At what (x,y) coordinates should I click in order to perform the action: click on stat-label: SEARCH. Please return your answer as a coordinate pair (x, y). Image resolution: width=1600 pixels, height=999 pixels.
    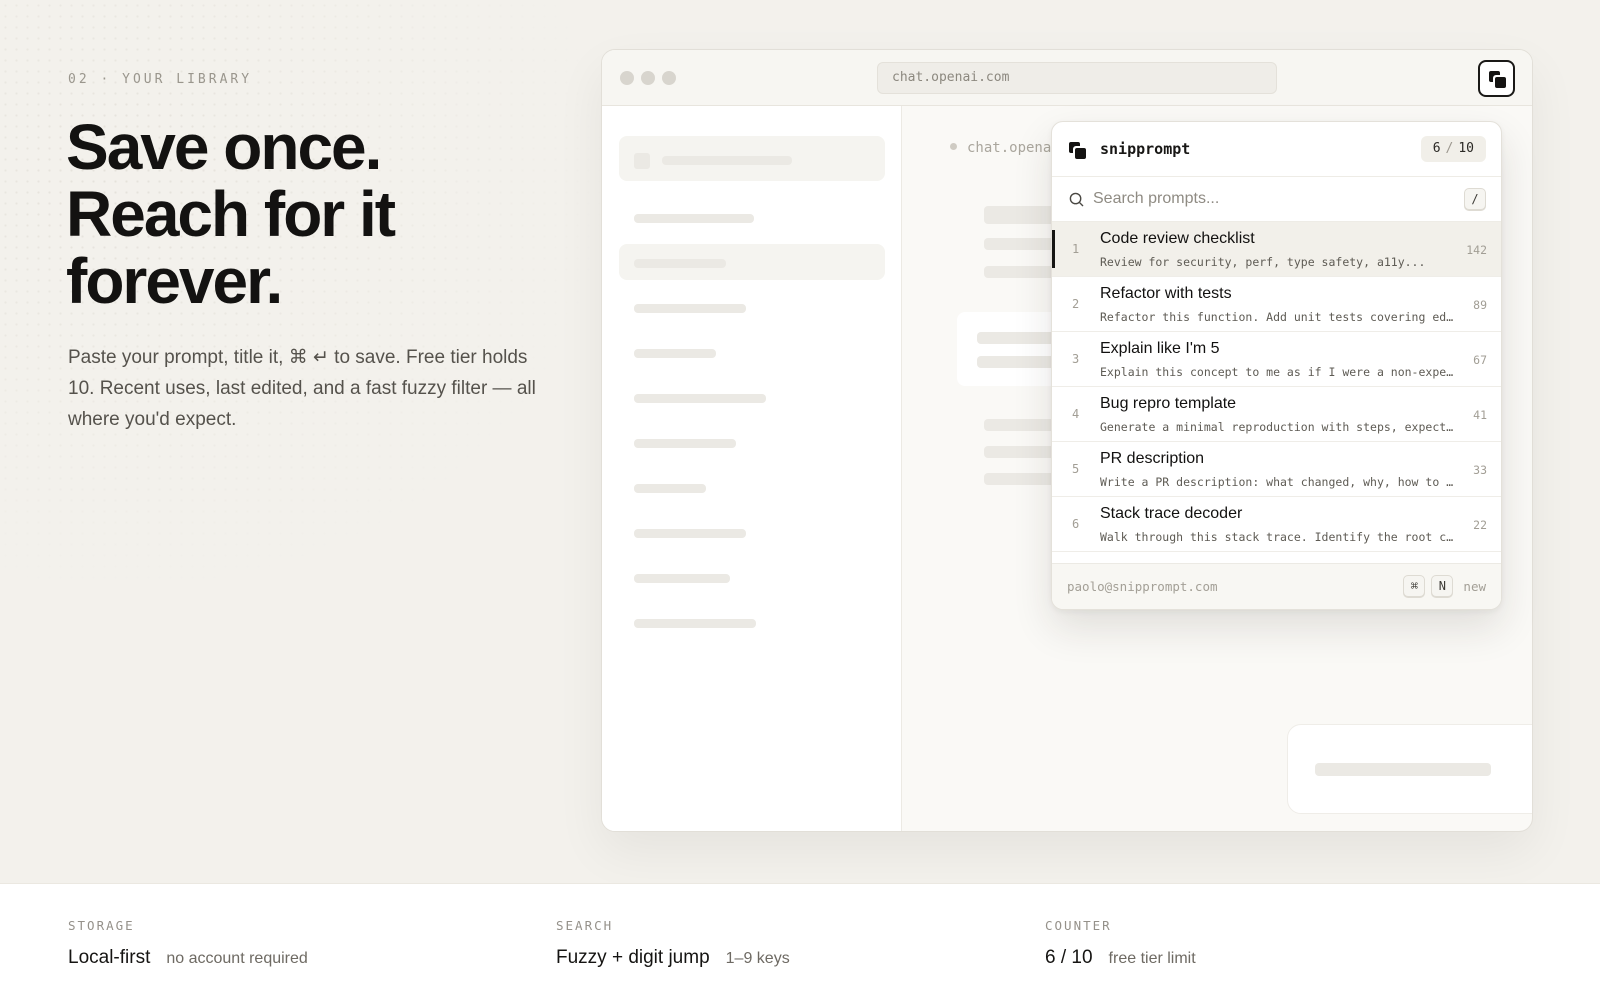
    Looking at the image, I should click on (585, 925).